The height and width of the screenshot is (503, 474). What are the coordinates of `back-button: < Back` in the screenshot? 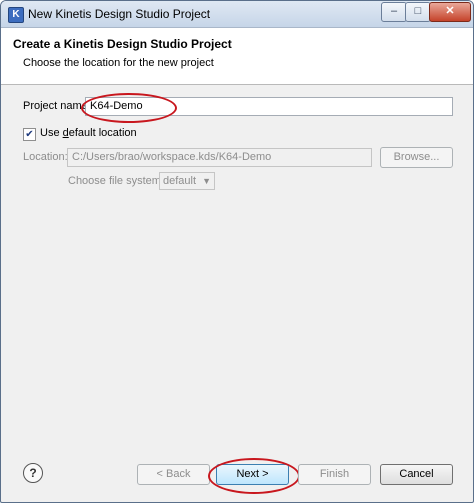 It's located at (173, 474).